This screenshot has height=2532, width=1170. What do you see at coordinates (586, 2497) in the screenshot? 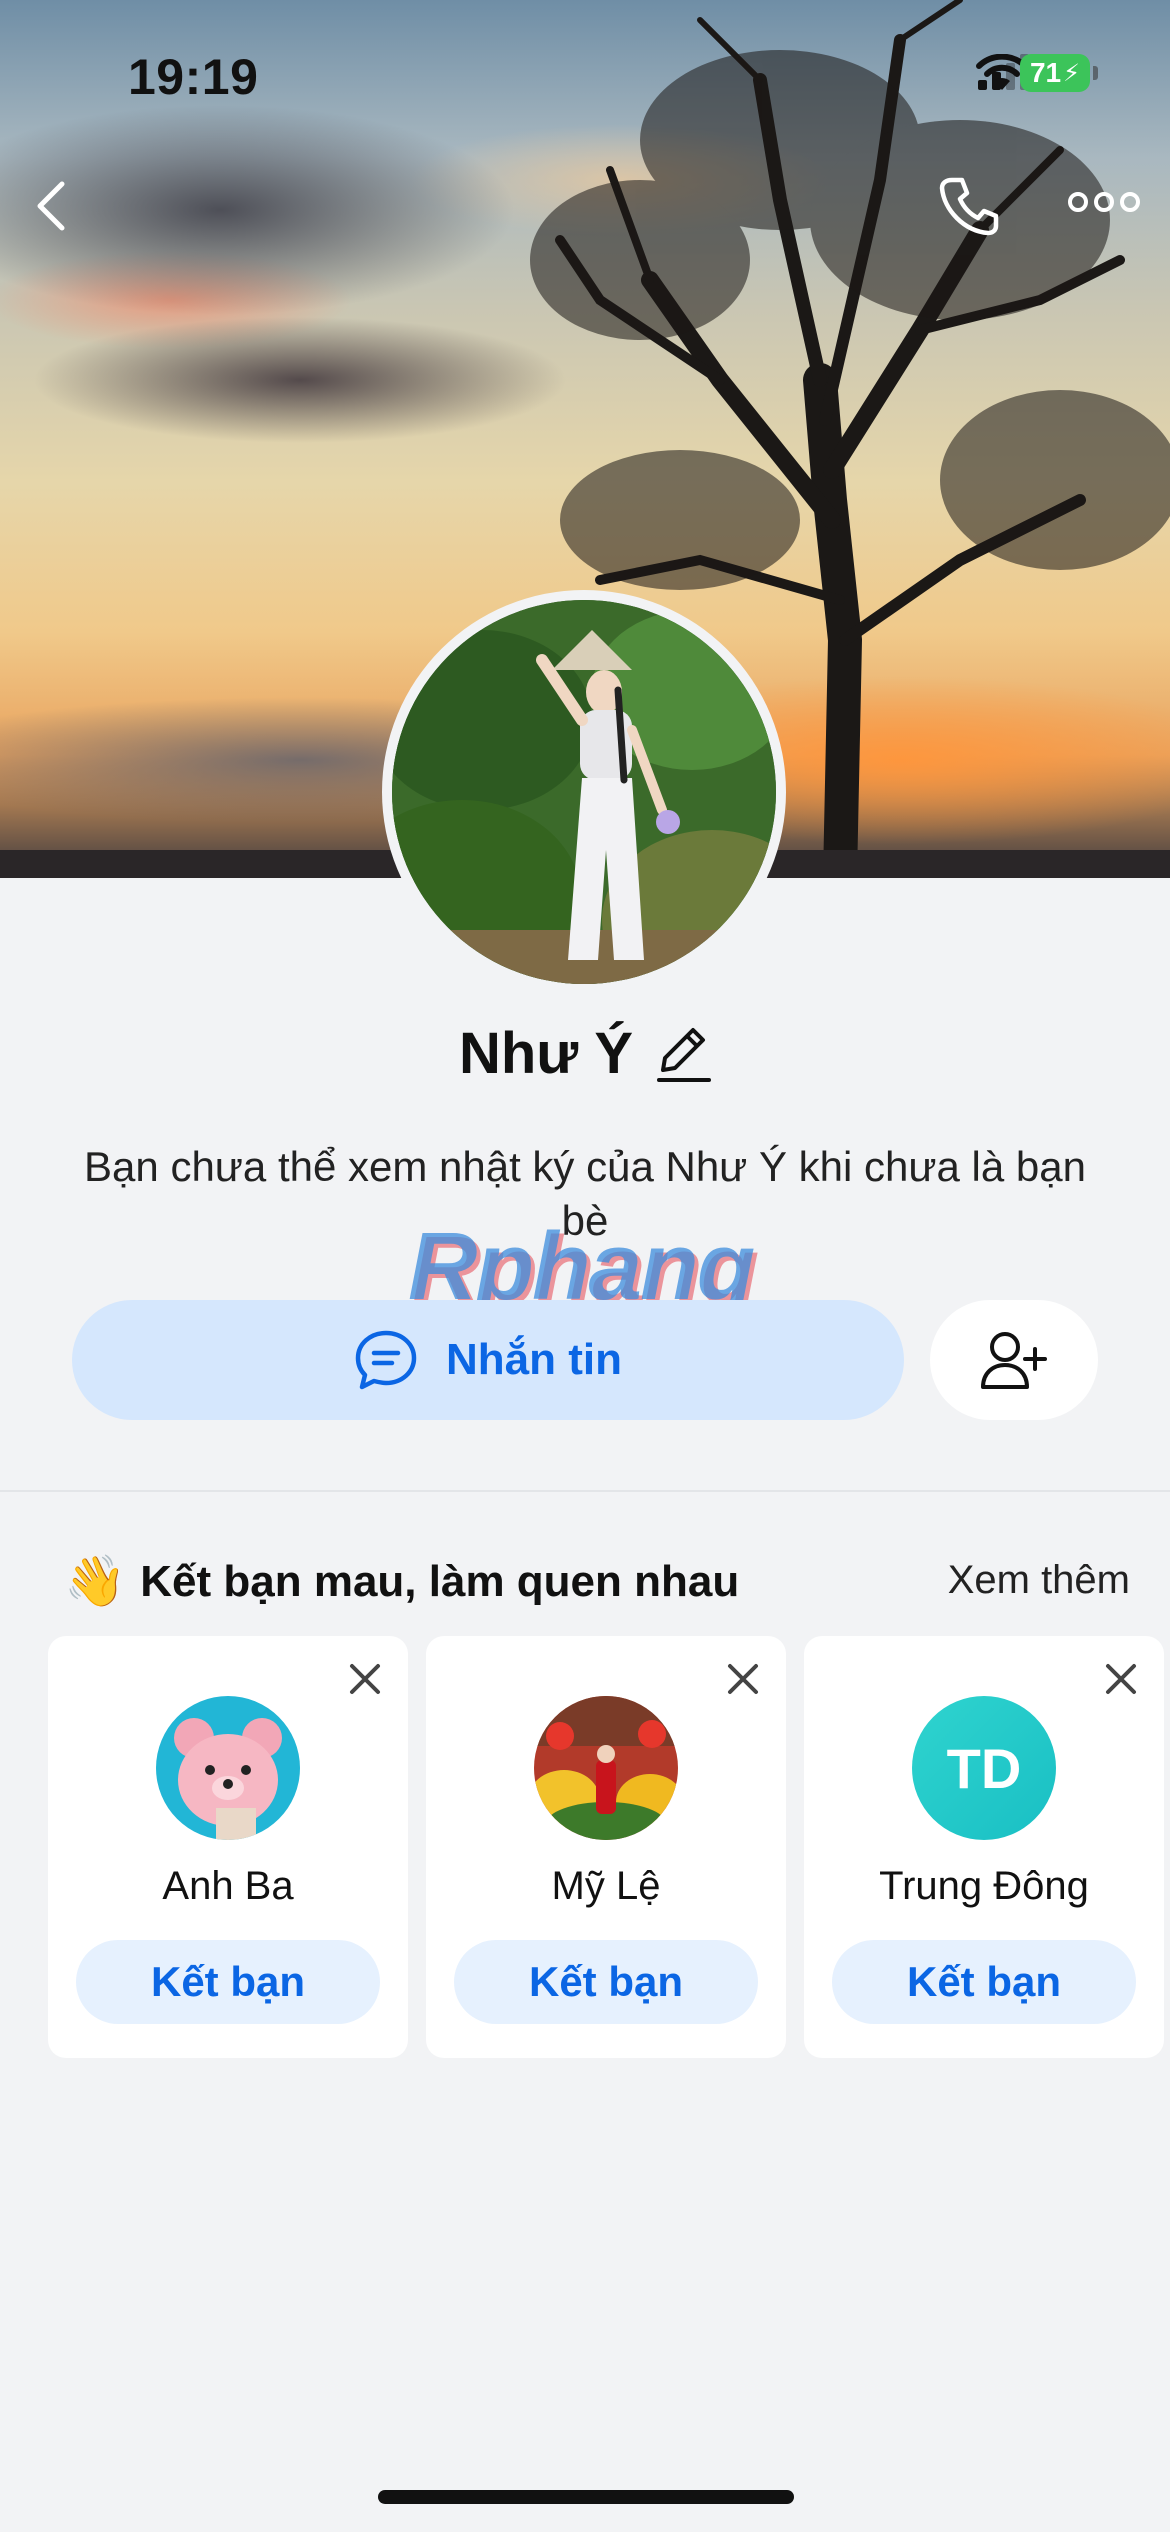
I see `home-indicator` at bounding box center [586, 2497].